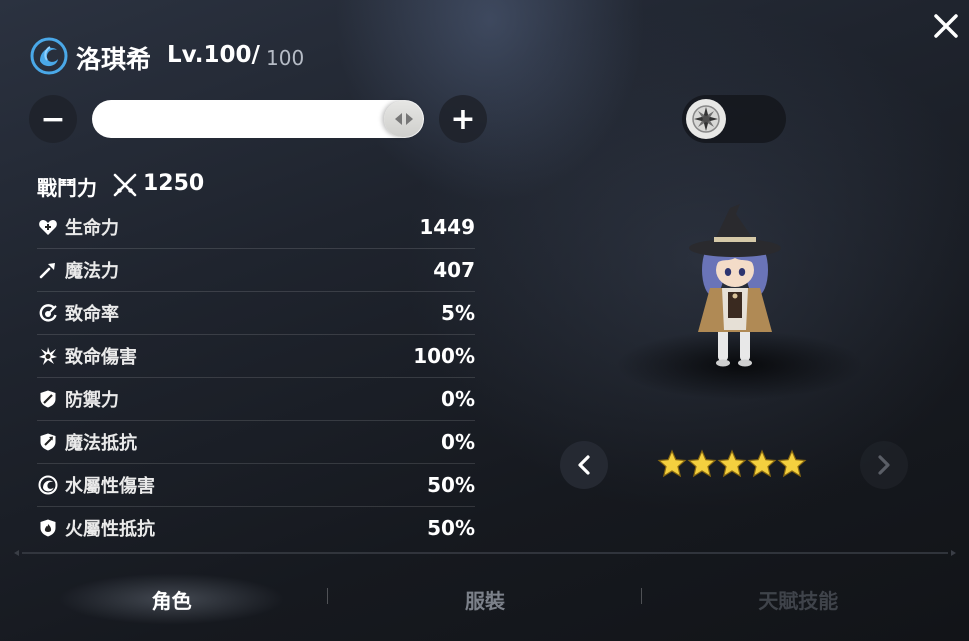 The image size is (969, 641). Describe the element at coordinates (485, 553) in the screenshot. I see `section-divider` at that location.